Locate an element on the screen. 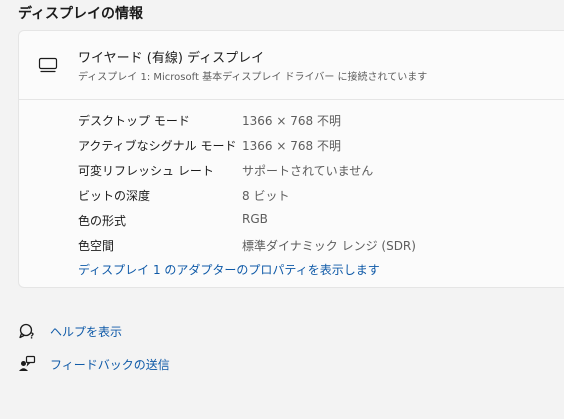 This screenshot has height=419, width=564. send-feedback-label: フィードバックの送信 is located at coordinates (110, 365).